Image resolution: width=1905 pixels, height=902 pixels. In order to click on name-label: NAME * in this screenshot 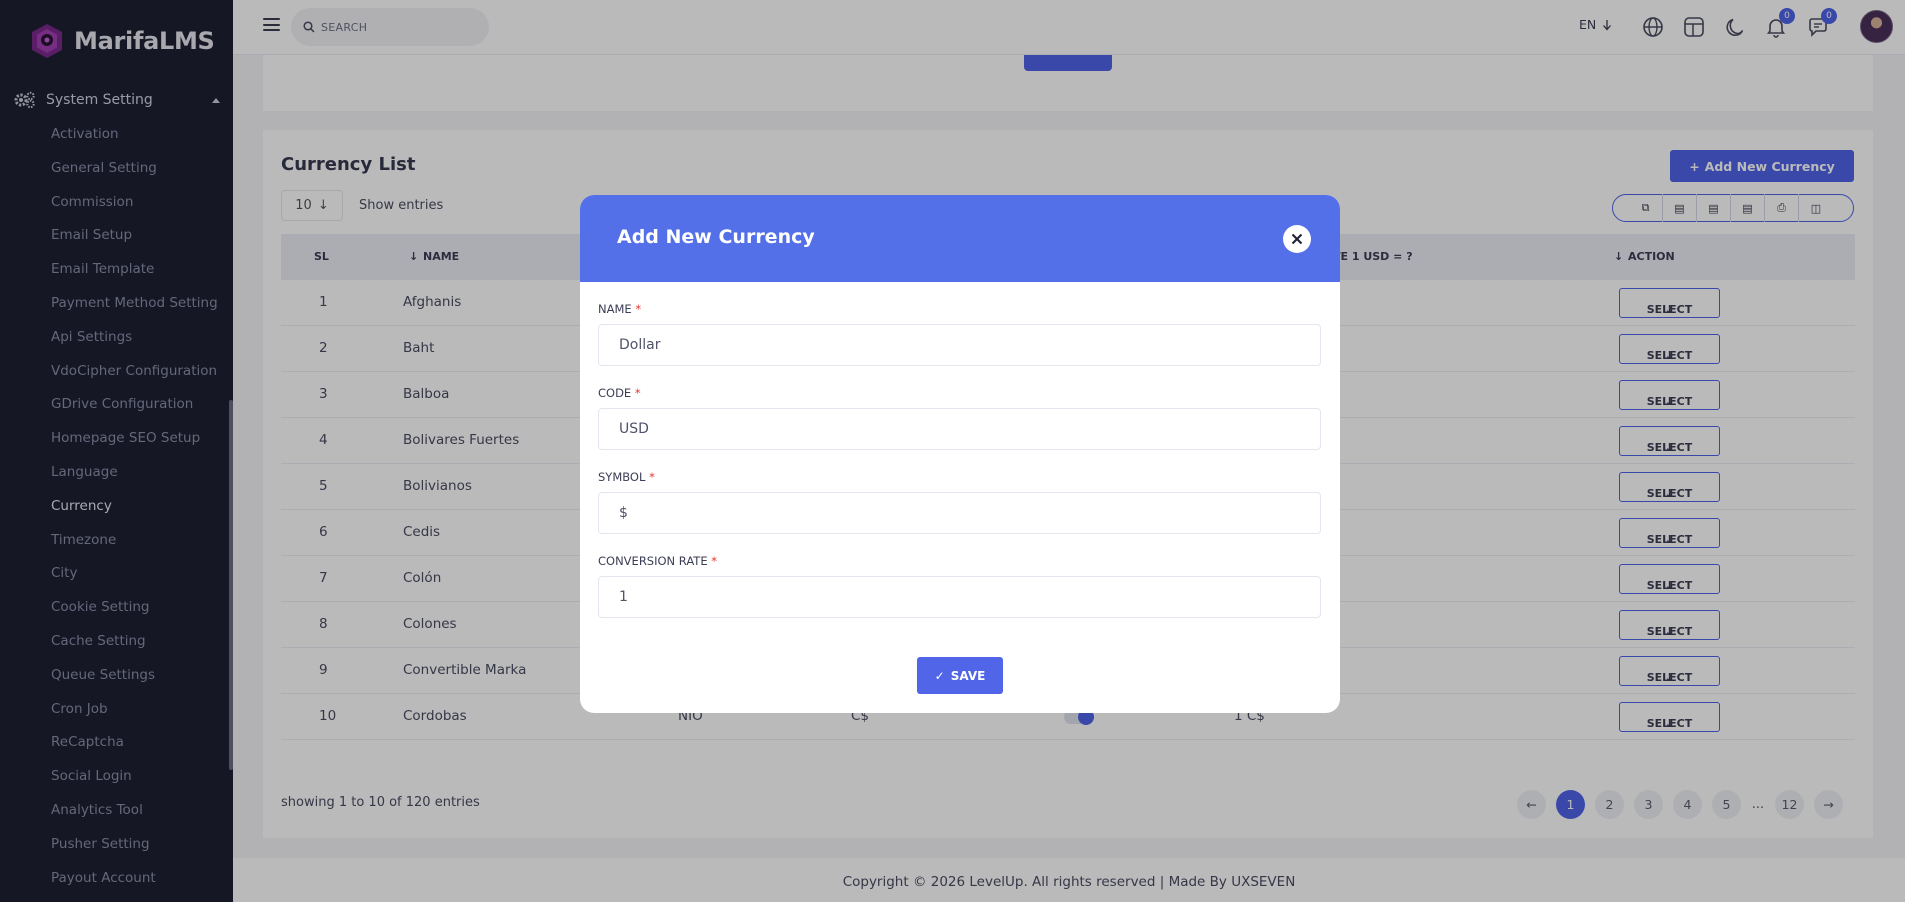, I will do `click(620, 309)`.